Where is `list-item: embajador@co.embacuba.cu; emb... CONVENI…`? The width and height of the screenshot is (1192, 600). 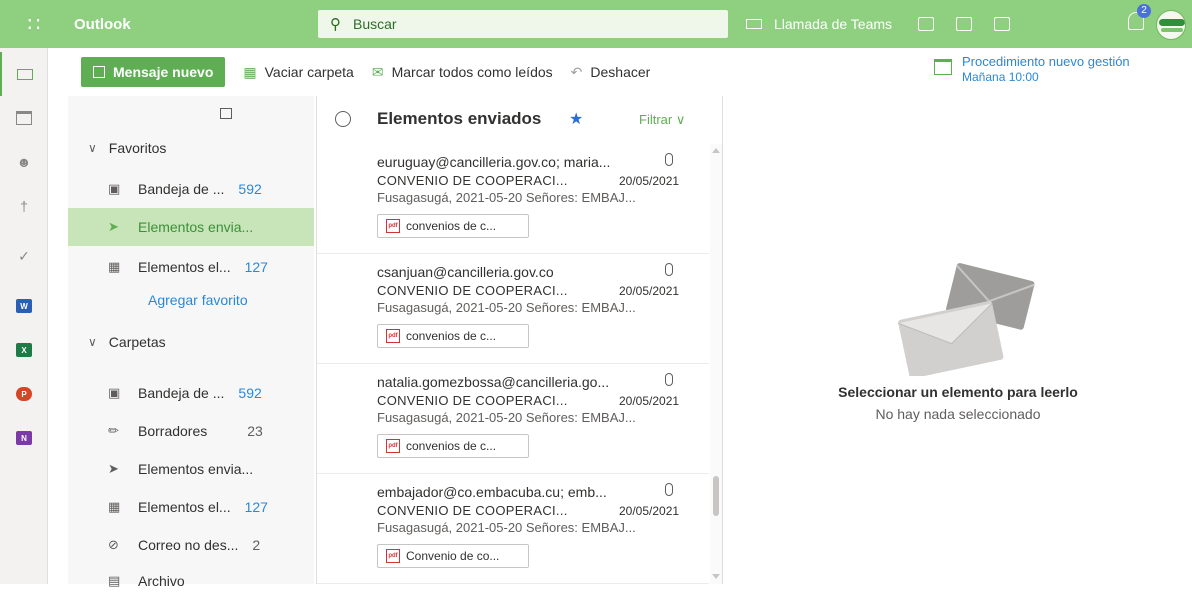 list-item: embajador@co.embacuba.cu; emb... CONVENI… is located at coordinates (513, 529).